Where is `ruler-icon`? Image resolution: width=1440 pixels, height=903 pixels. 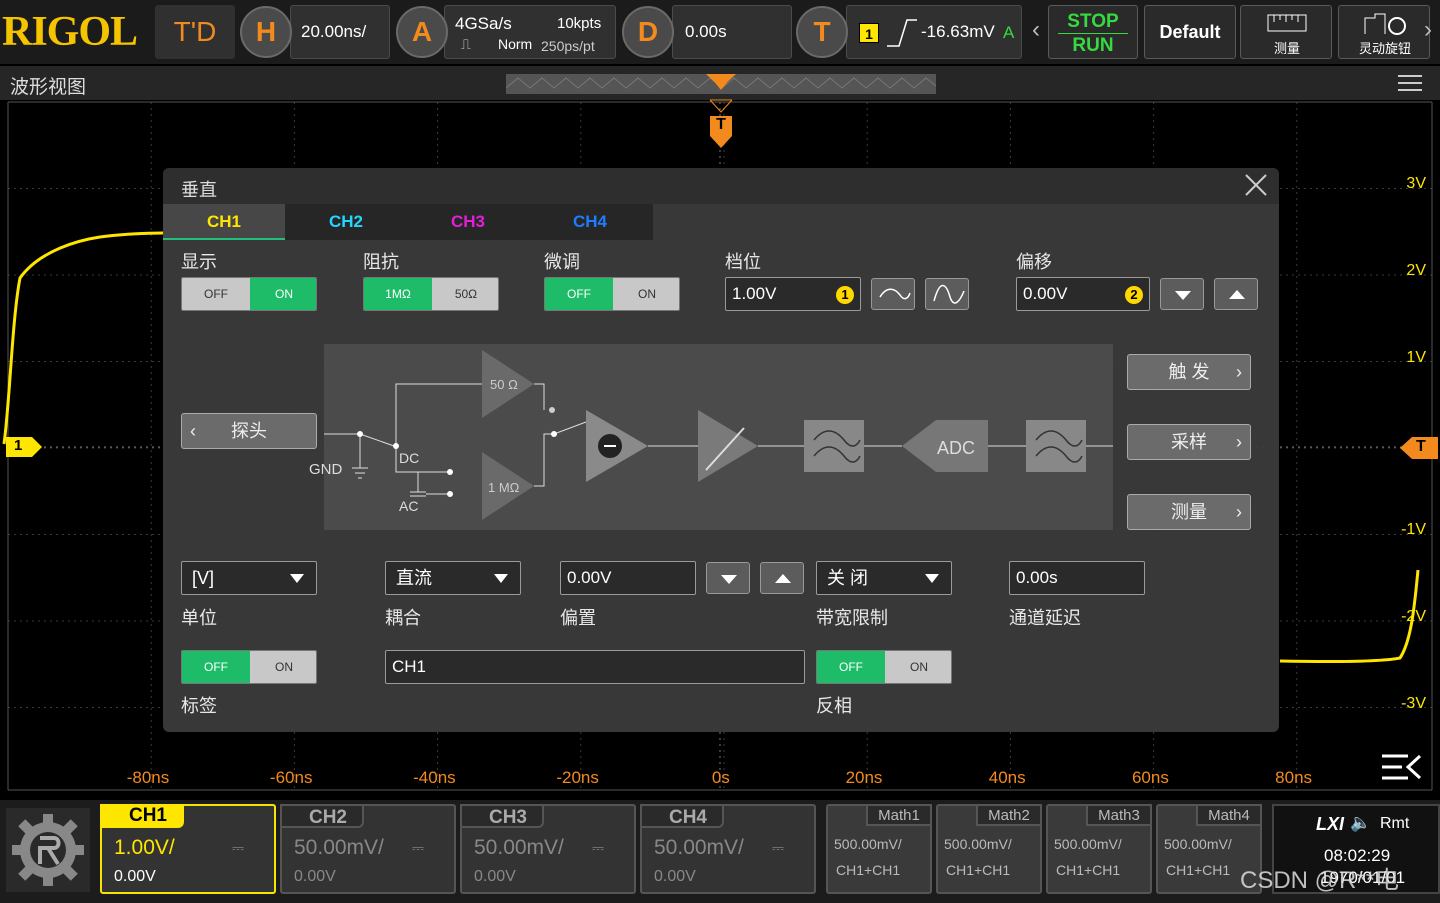
ruler-icon is located at coordinates (1287, 23).